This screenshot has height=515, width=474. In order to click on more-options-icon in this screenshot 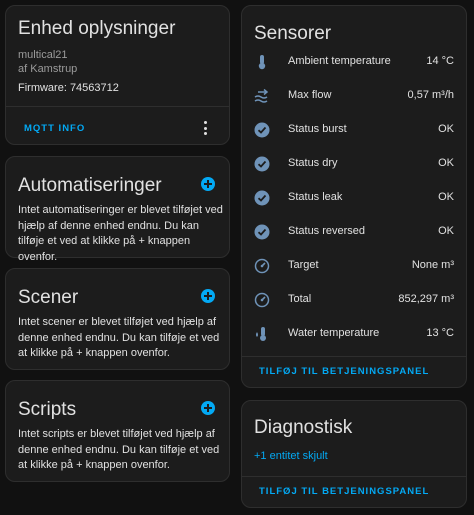, I will do `click(205, 129)`.